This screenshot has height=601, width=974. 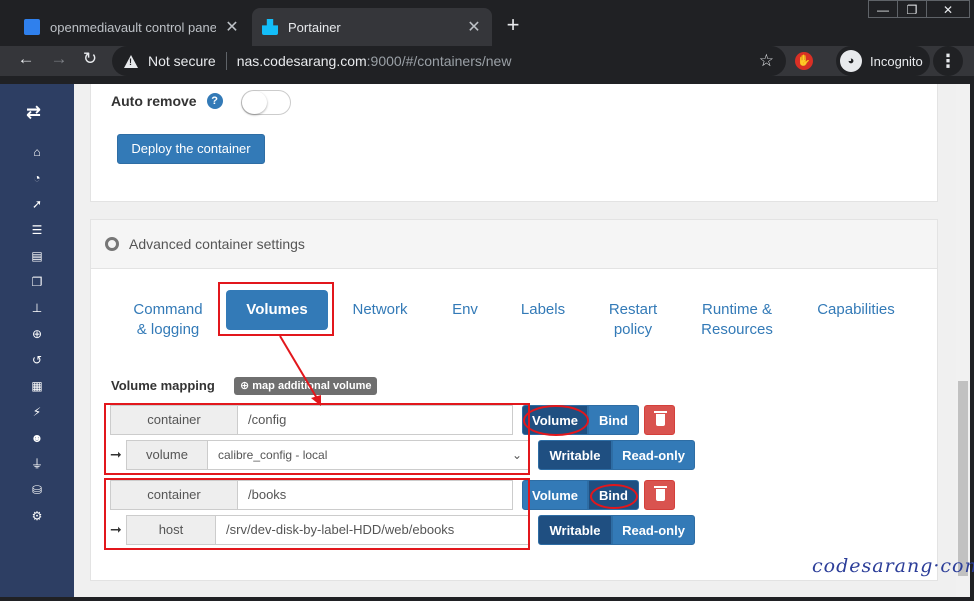 What do you see at coordinates (543, 310) in the screenshot?
I see `tab-labels: Labels` at bounding box center [543, 310].